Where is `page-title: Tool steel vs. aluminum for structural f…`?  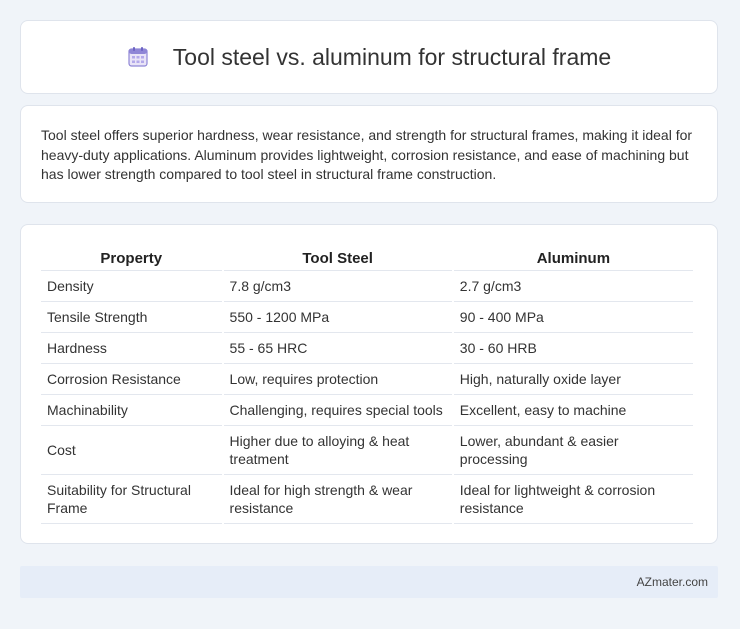 page-title: Tool steel vs. aluminum for structural f… is located at coordinates (392, 56).